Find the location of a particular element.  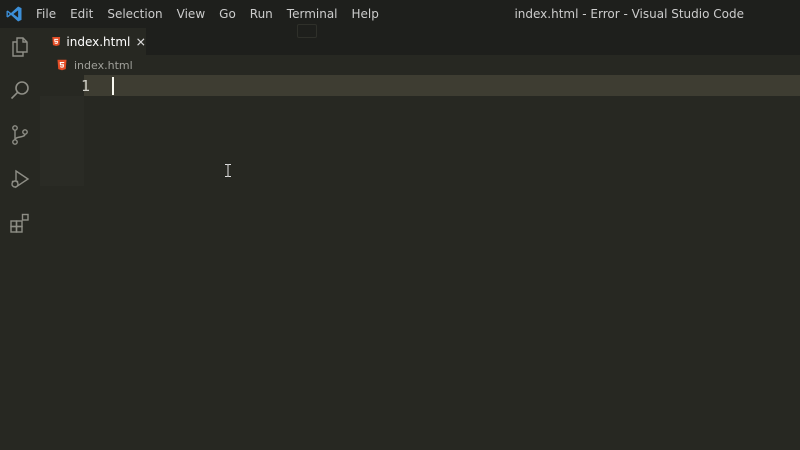

ibeam-cursor-icon is located at coordinates (228, 170).